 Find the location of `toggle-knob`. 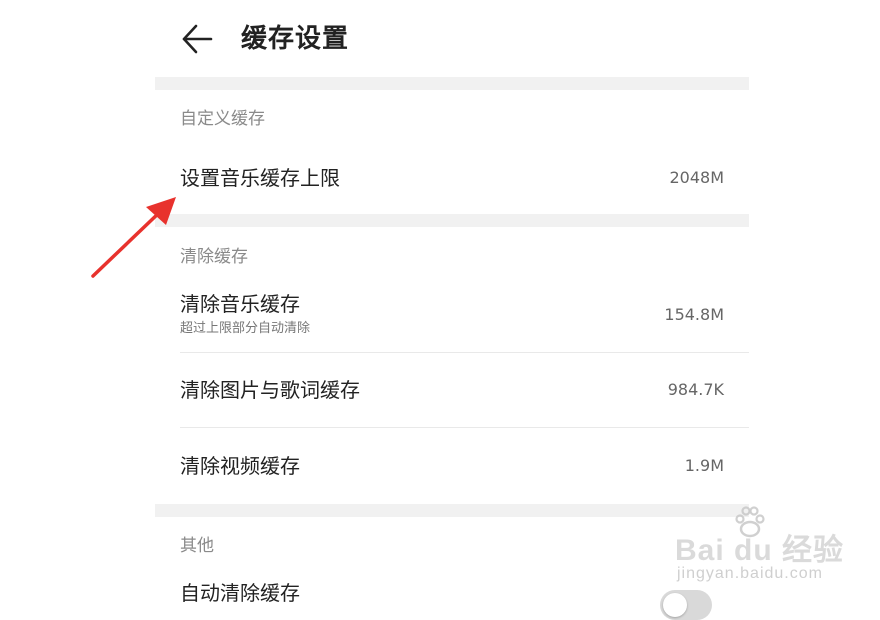

toggle-knob is located at coordinates (675, 605).